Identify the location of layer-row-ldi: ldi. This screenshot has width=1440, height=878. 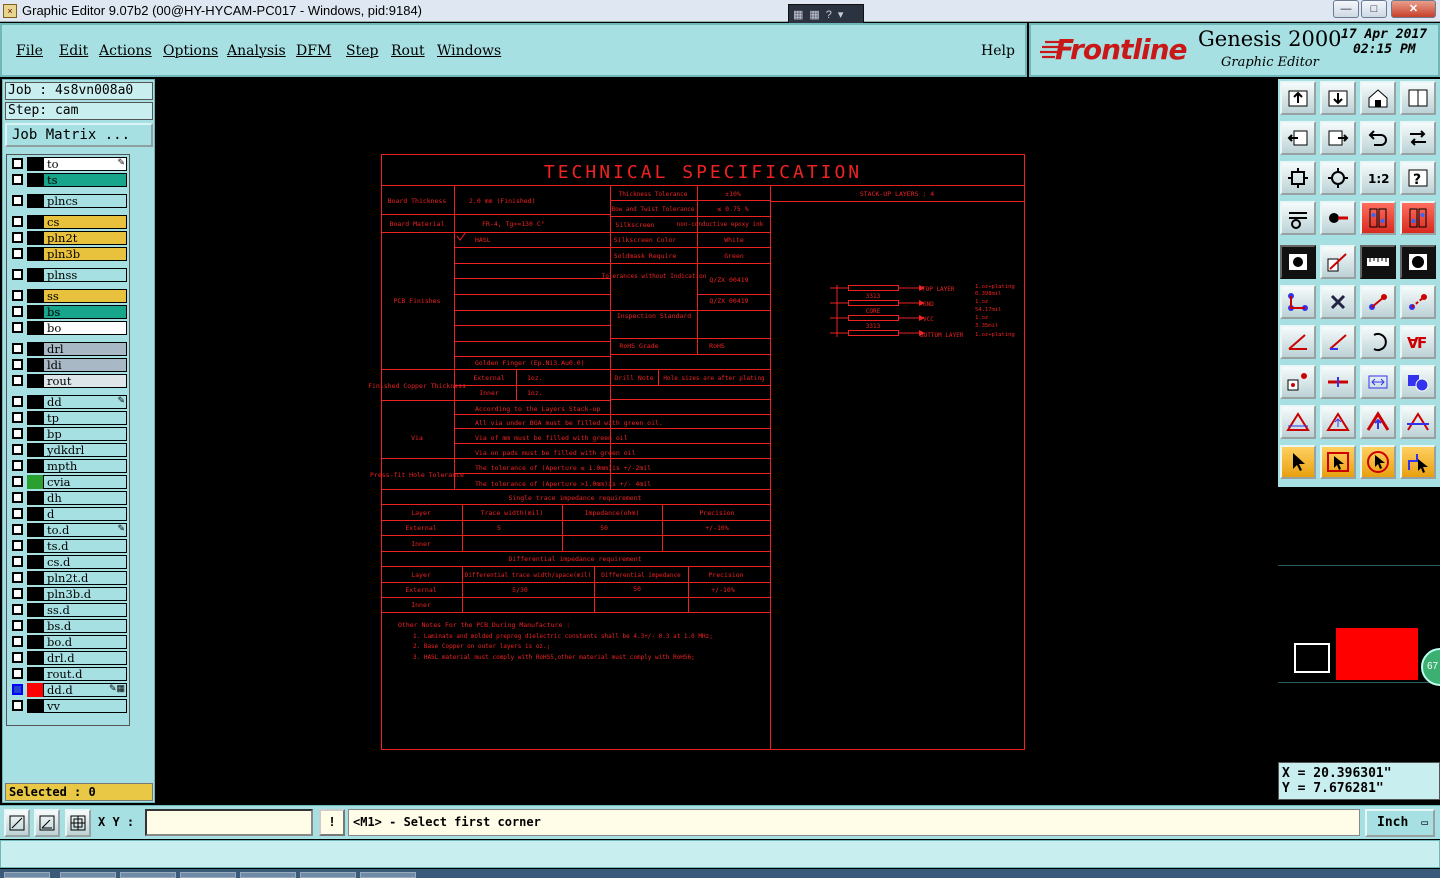
(68, 365).